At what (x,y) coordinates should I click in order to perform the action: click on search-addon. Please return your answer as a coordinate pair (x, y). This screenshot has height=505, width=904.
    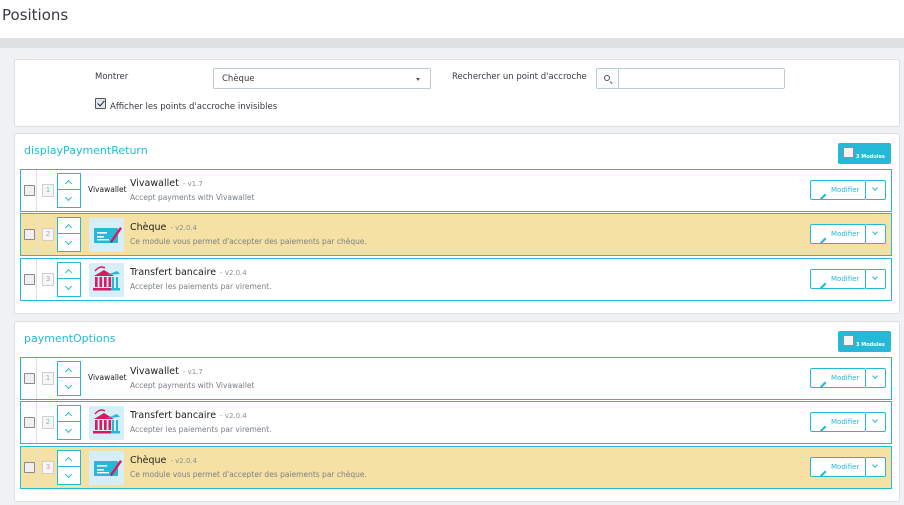
    Looking at the image, I should click on (607, 78).